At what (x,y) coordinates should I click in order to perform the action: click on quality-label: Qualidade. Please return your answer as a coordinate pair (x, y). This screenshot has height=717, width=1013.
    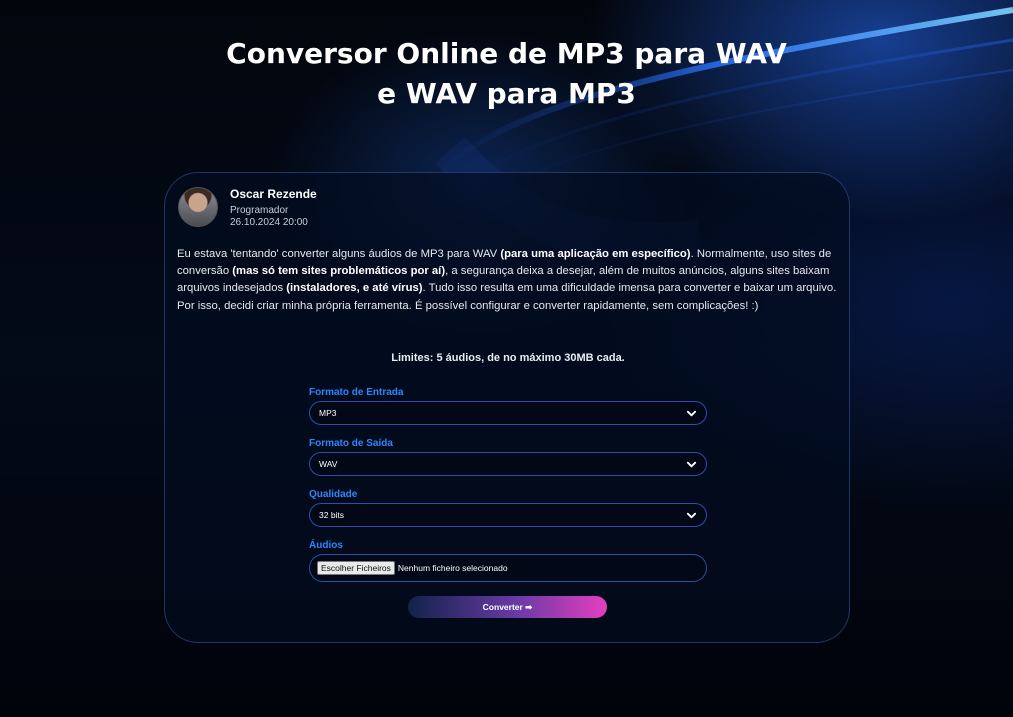
    Looking at the image, I should click on (333, 494).